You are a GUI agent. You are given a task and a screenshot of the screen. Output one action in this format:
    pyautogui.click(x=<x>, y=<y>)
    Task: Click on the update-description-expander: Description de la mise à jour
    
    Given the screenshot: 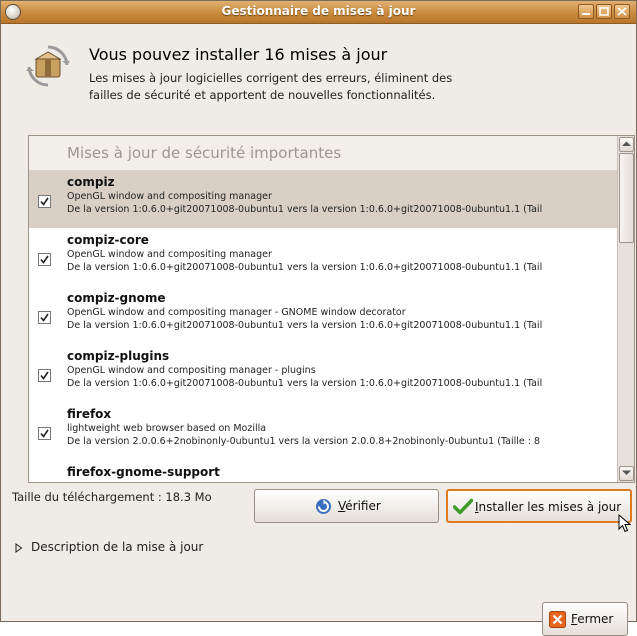 What is the action you would take?
    pyautogui.click(x=117, y=547)
    